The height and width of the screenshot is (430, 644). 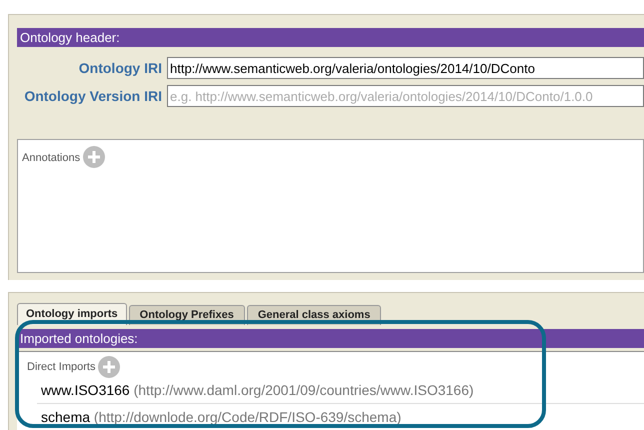 What do you see at coordinates (93, 96) in the screenshot?
I see `field-label: Ontology Version IRI` at bounding box center [93, 96].